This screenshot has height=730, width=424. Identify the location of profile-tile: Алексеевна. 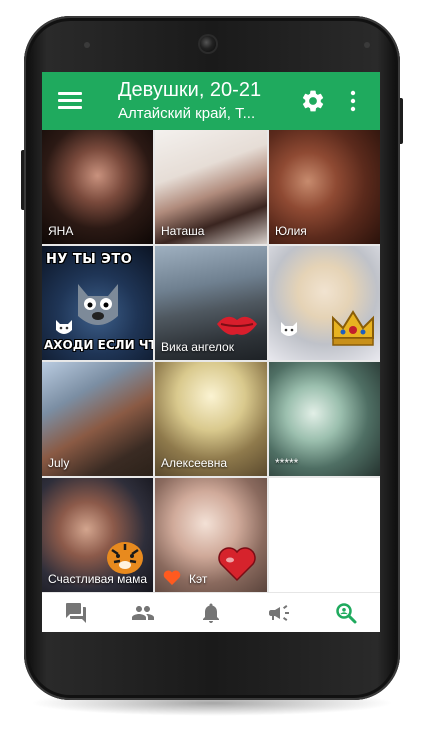
(211, 419).